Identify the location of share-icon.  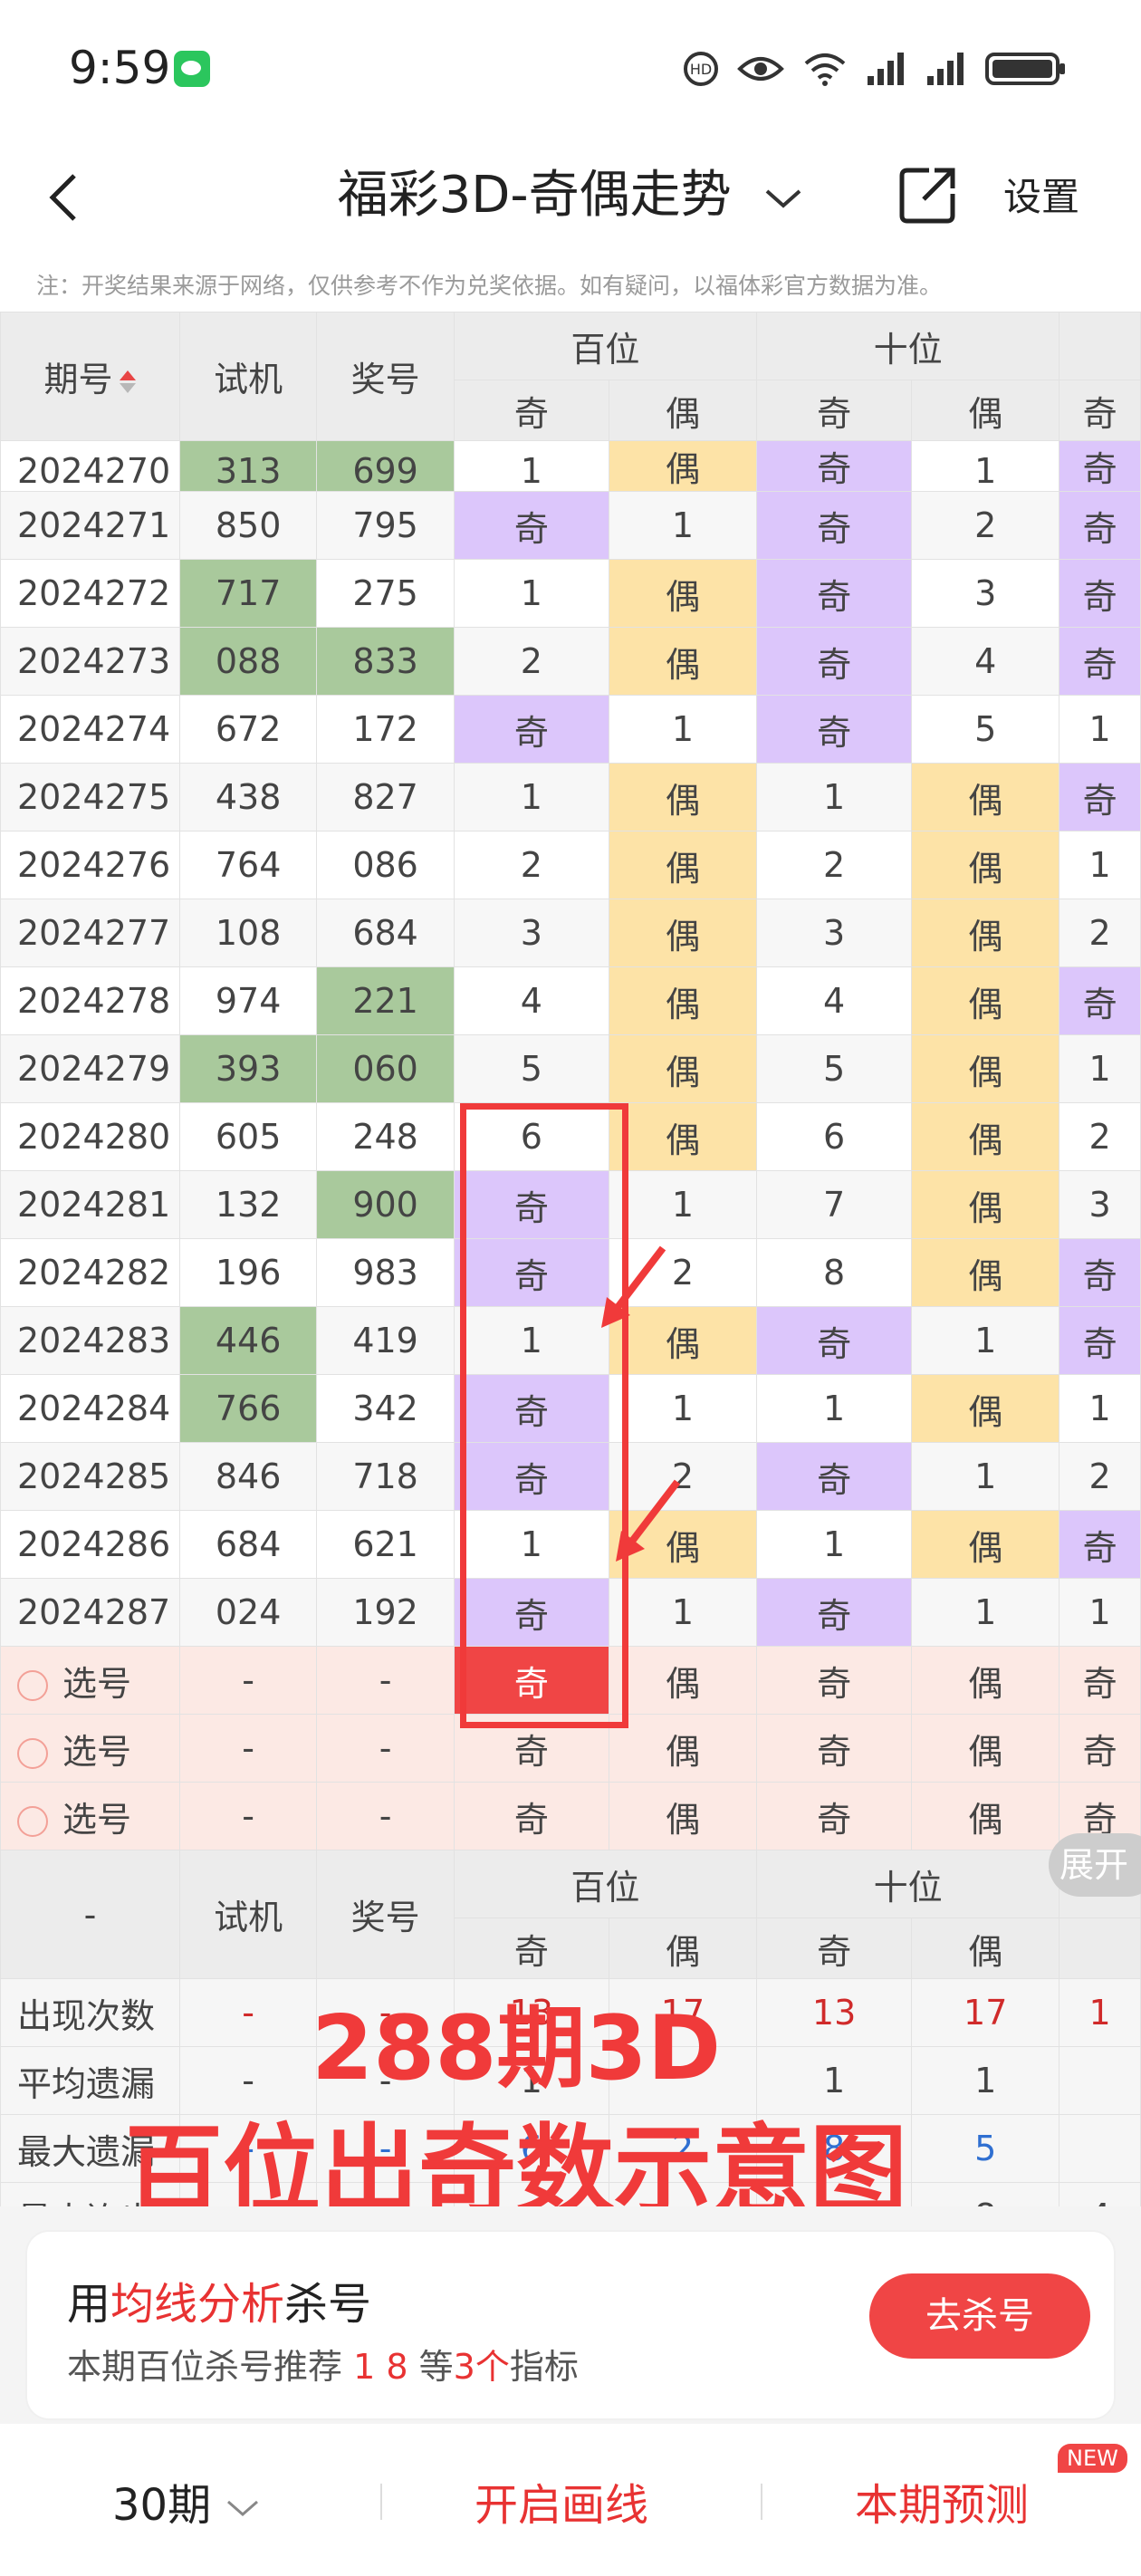
(928, 194).